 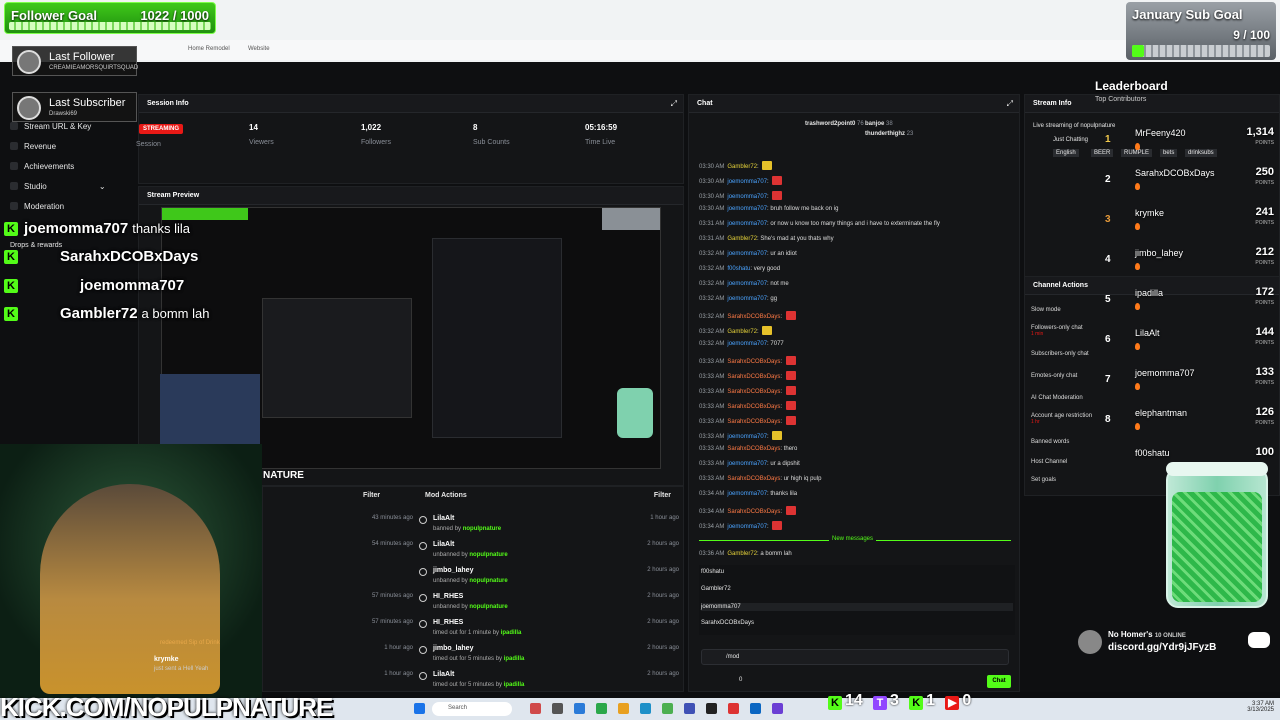 What do you see at coordinates (1188, 424) in the screenshot?
I see `leaderboard-row: 8 elephantman 126 POINTS` at bounding box center [1188, 424].